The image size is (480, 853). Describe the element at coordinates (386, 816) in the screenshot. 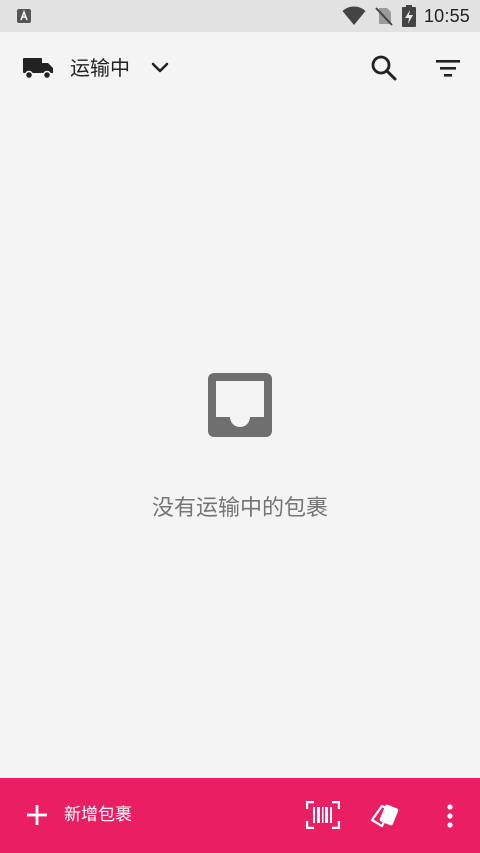

I see `tags-icon` at that location.